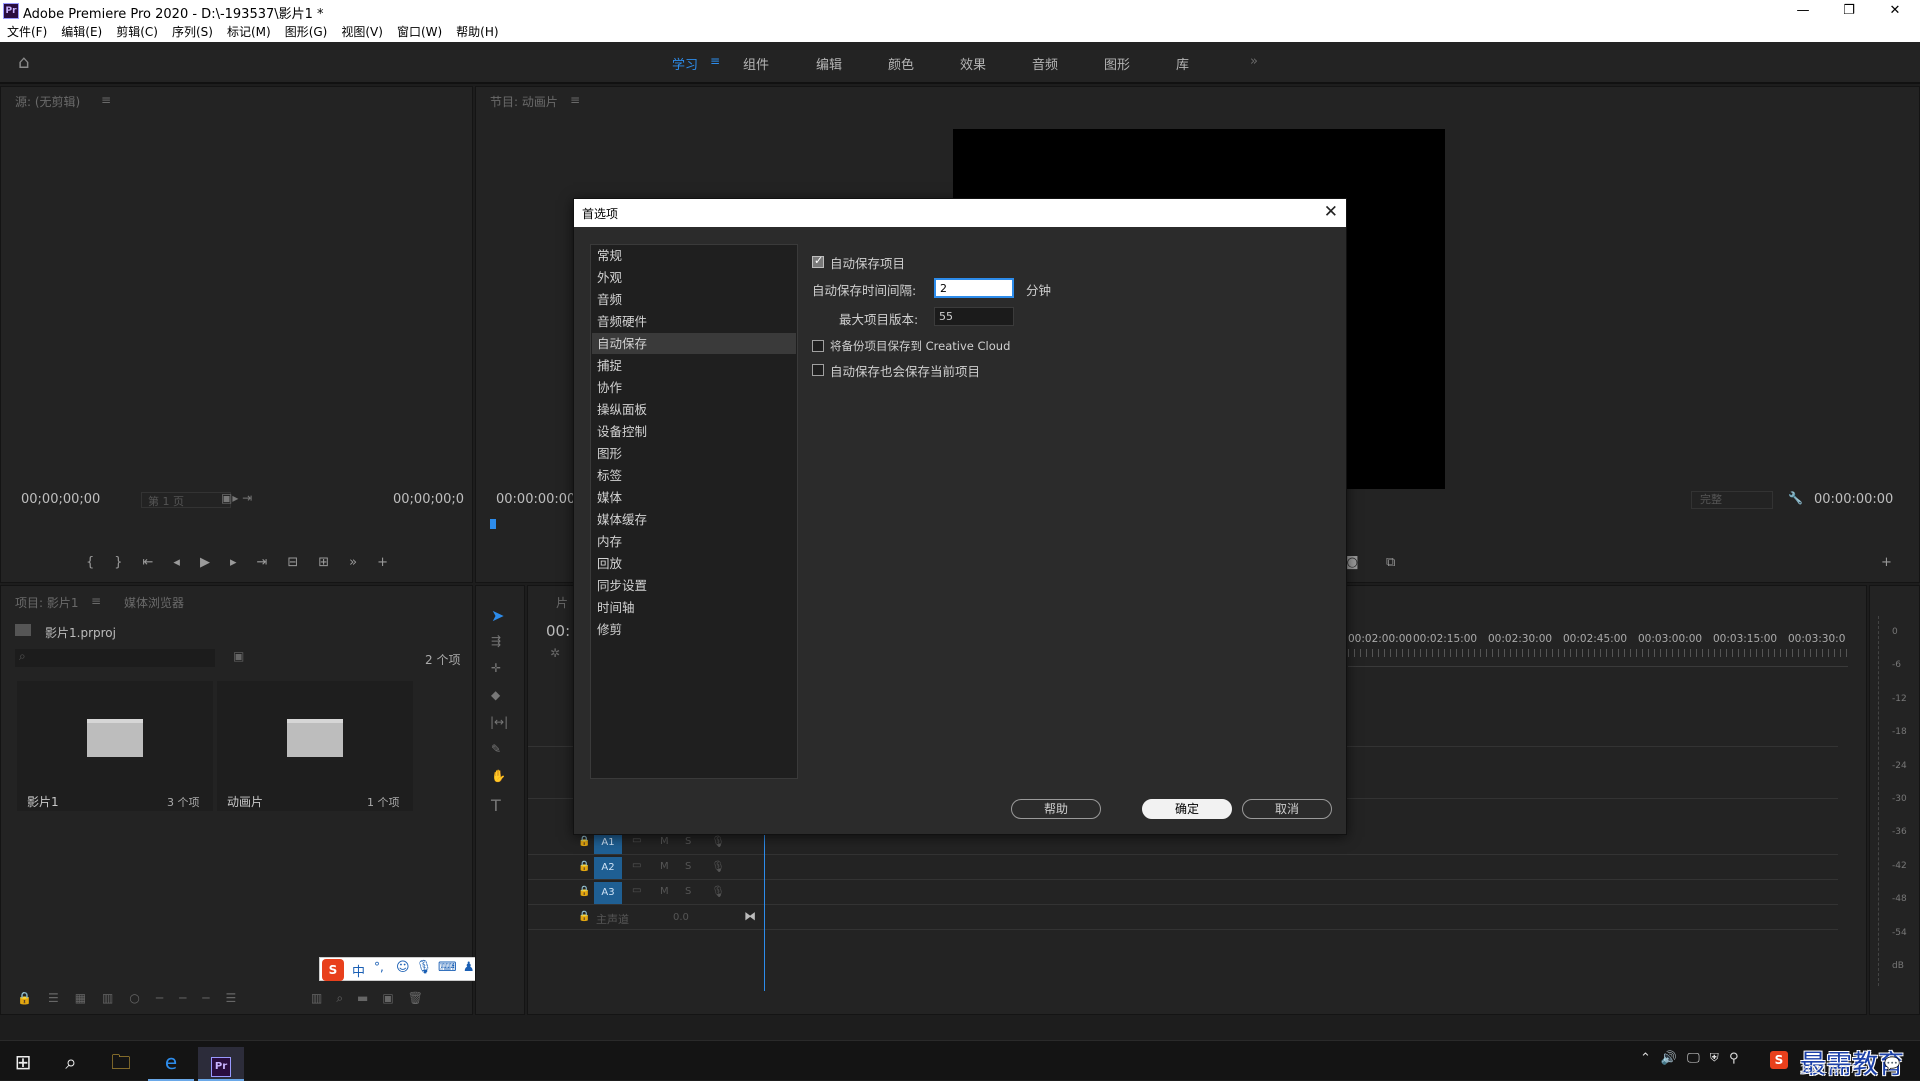 The width and height of the screenshot is (1920, 1081). Describe the element at coordinates (236, 498) in the screenshot. I see `source-settings-icon: ▣▸ ⇥` at that location.